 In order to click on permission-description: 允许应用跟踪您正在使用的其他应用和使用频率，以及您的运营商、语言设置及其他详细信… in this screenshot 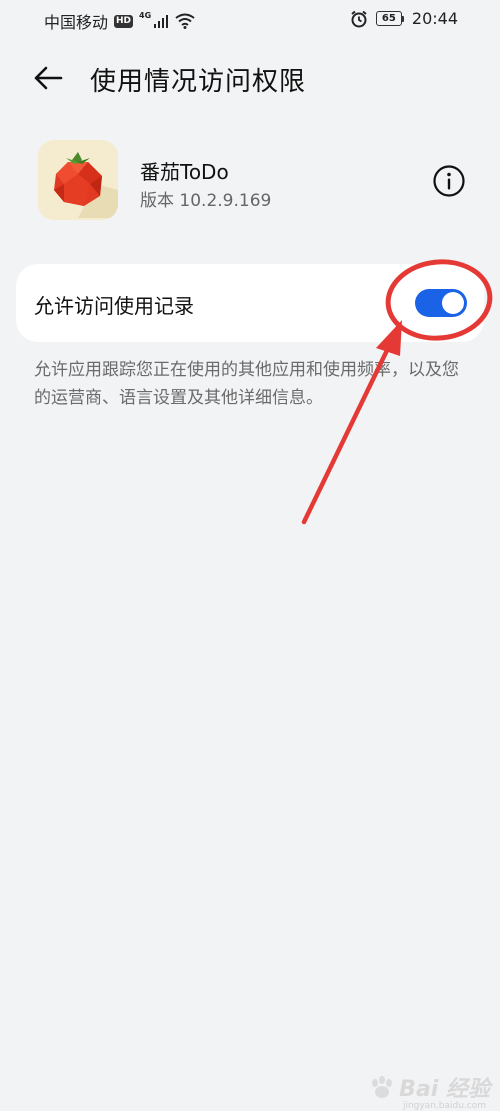, I will do `click(246, 384)`.